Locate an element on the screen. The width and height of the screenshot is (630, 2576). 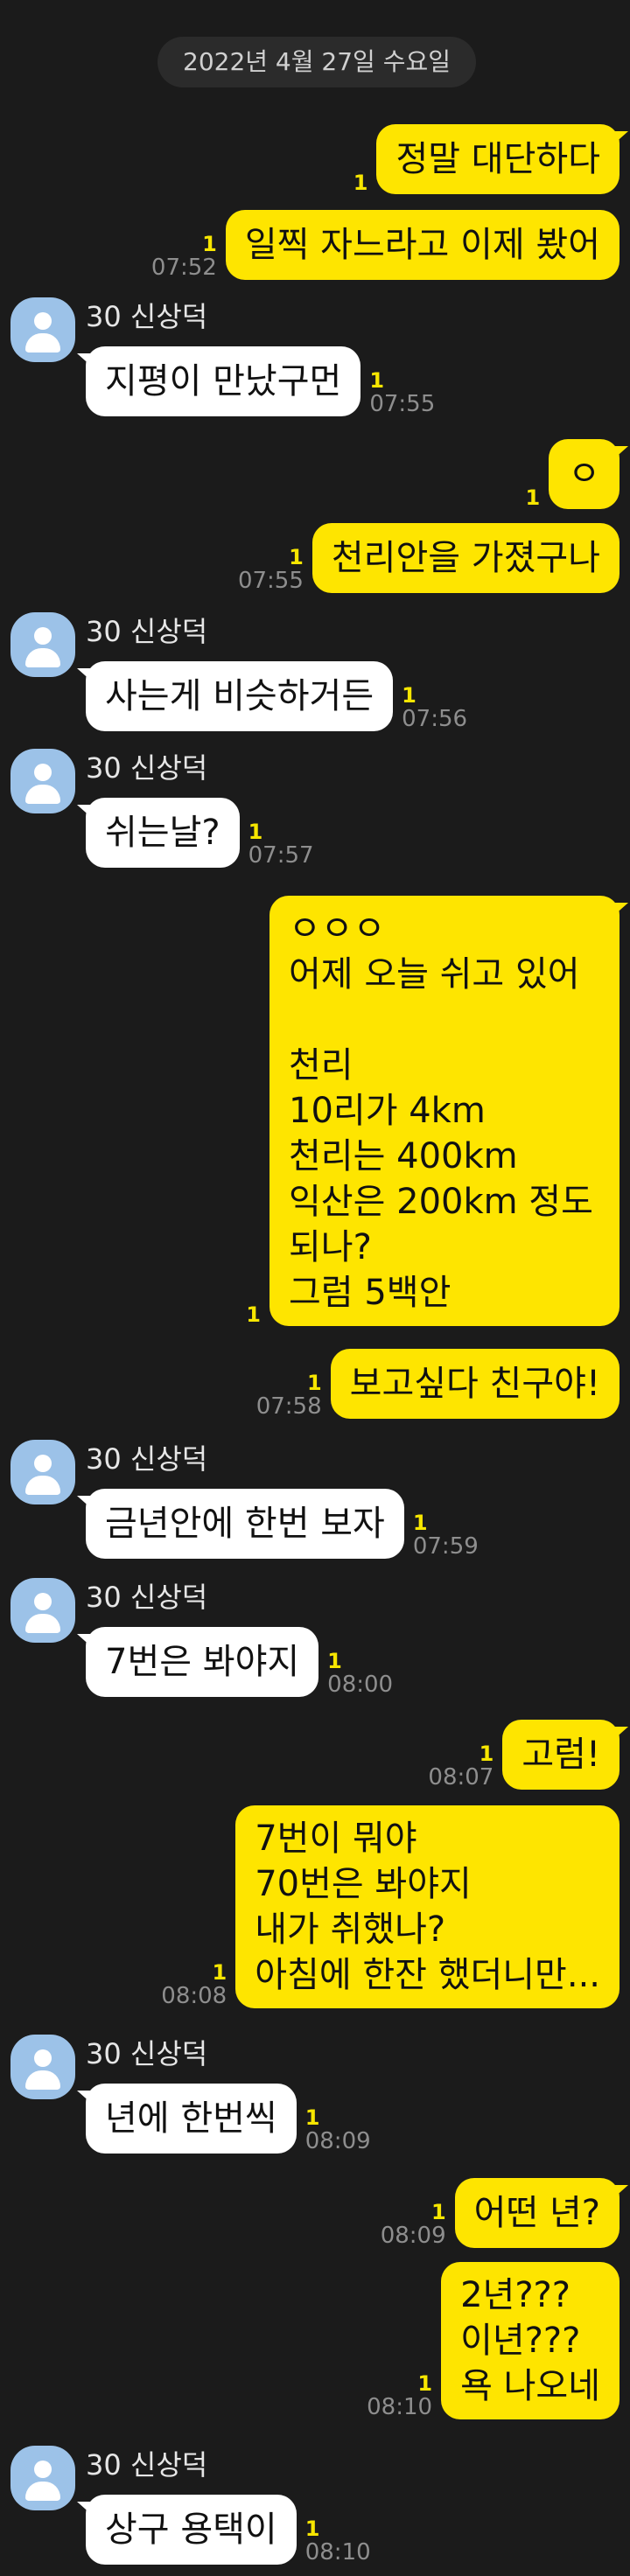
message-bubble: 보고싶다 친구야! is located at coordinates (475, 1384).